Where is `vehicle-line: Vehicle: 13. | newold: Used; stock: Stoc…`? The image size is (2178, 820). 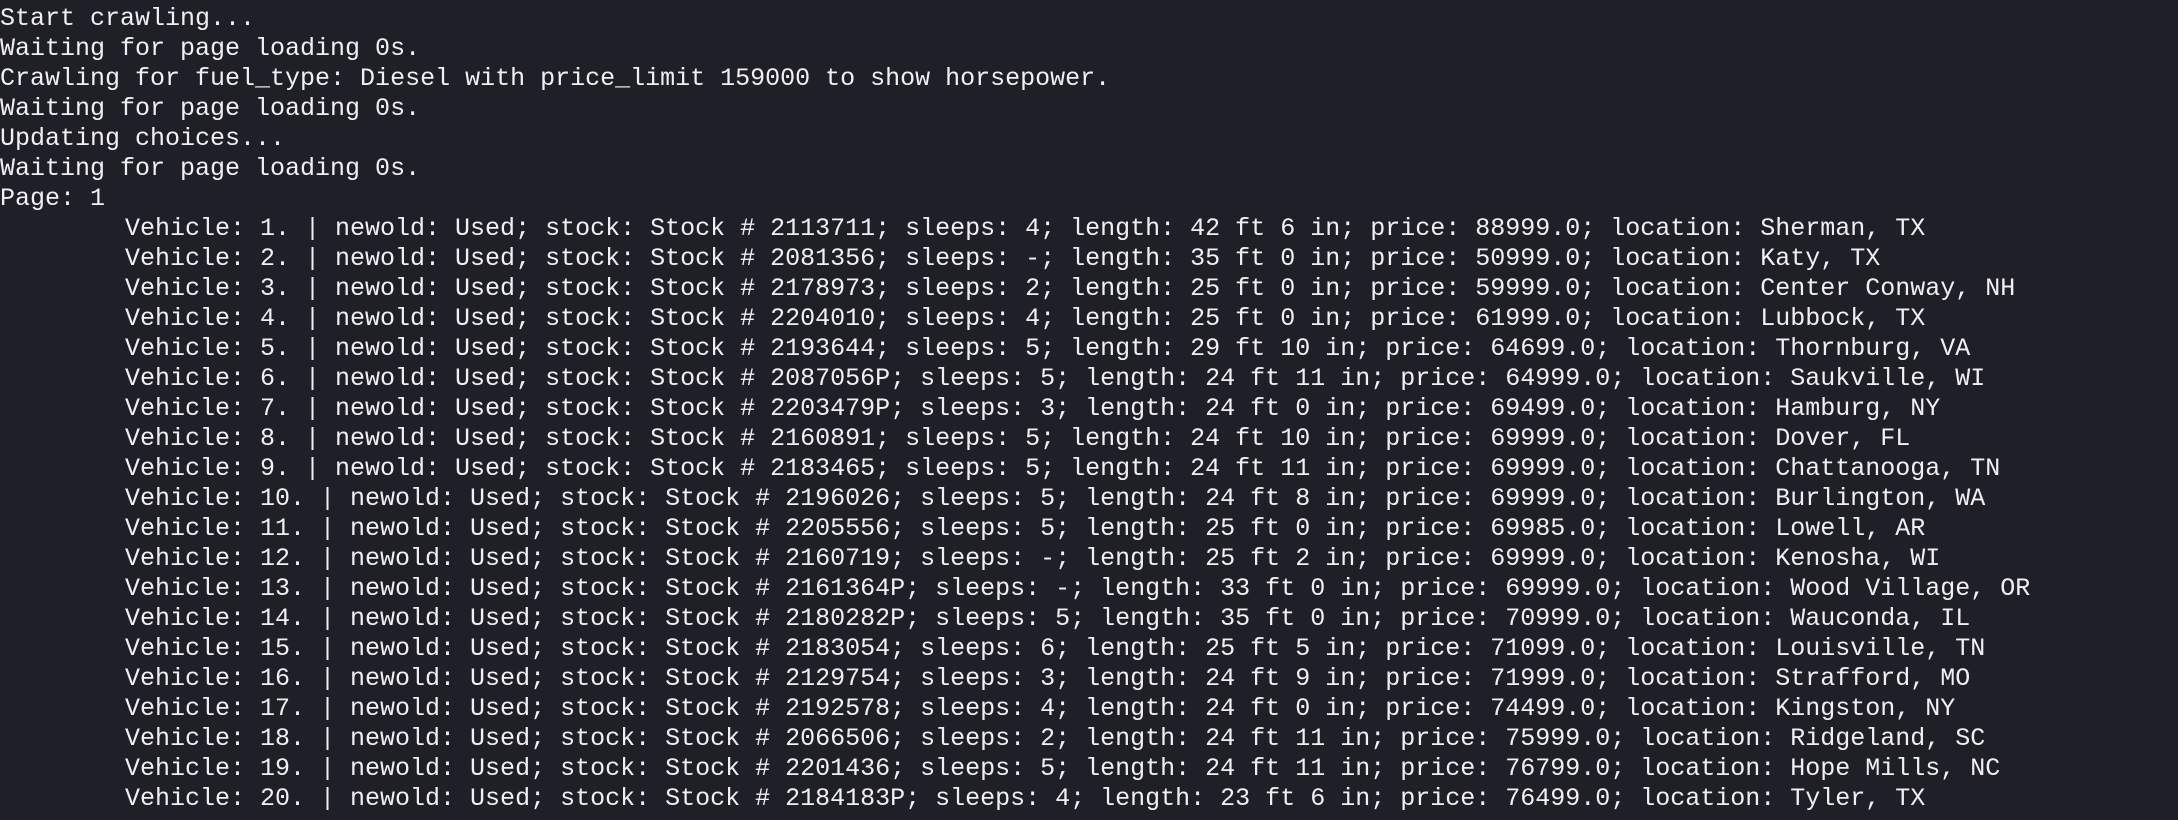 vehicle-line: Vehicle: 13. | newold: Used; stock: Stoc… is located at coordinates (1078, 588).